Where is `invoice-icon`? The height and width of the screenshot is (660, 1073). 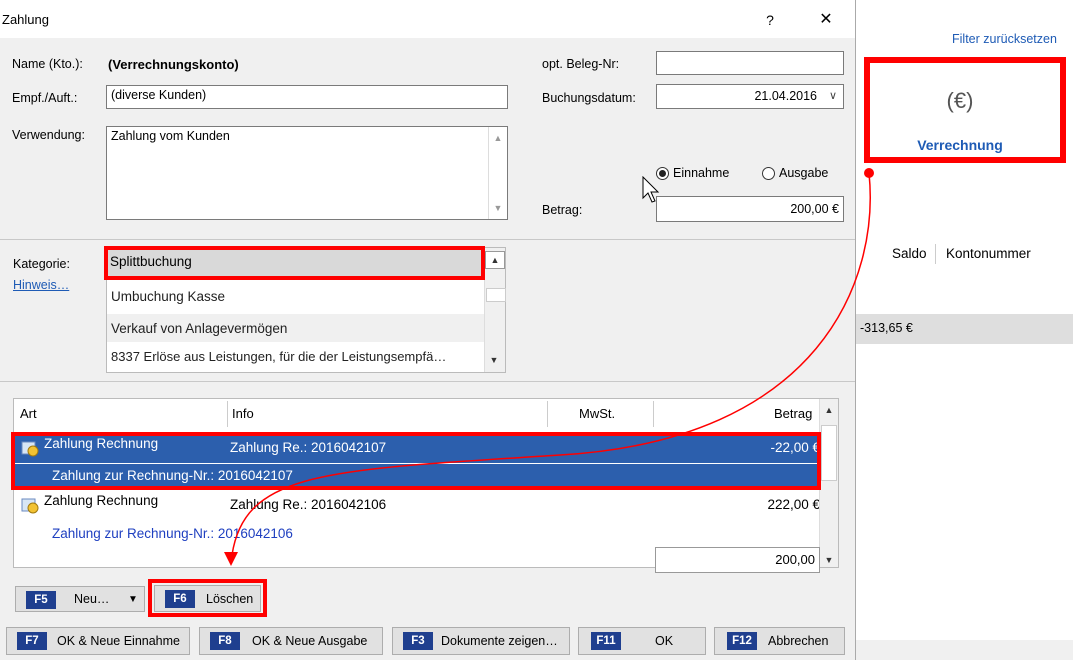
invoice-icon is located at coordinates (30, 506).